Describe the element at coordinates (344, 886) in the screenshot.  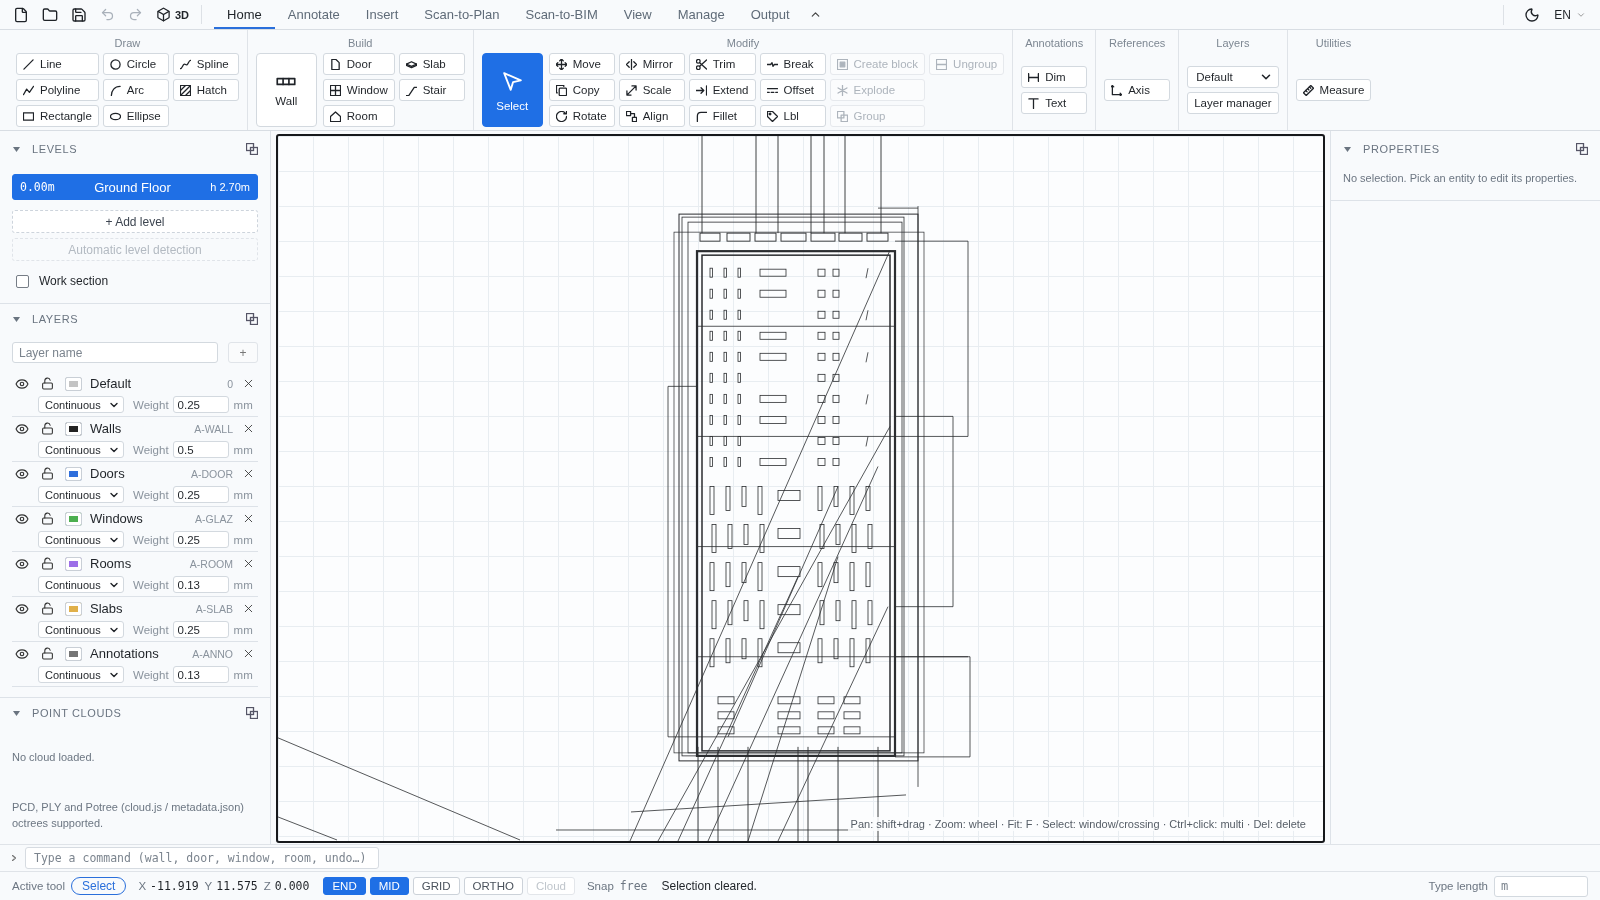
I see `snap-toggle: END` at that location.